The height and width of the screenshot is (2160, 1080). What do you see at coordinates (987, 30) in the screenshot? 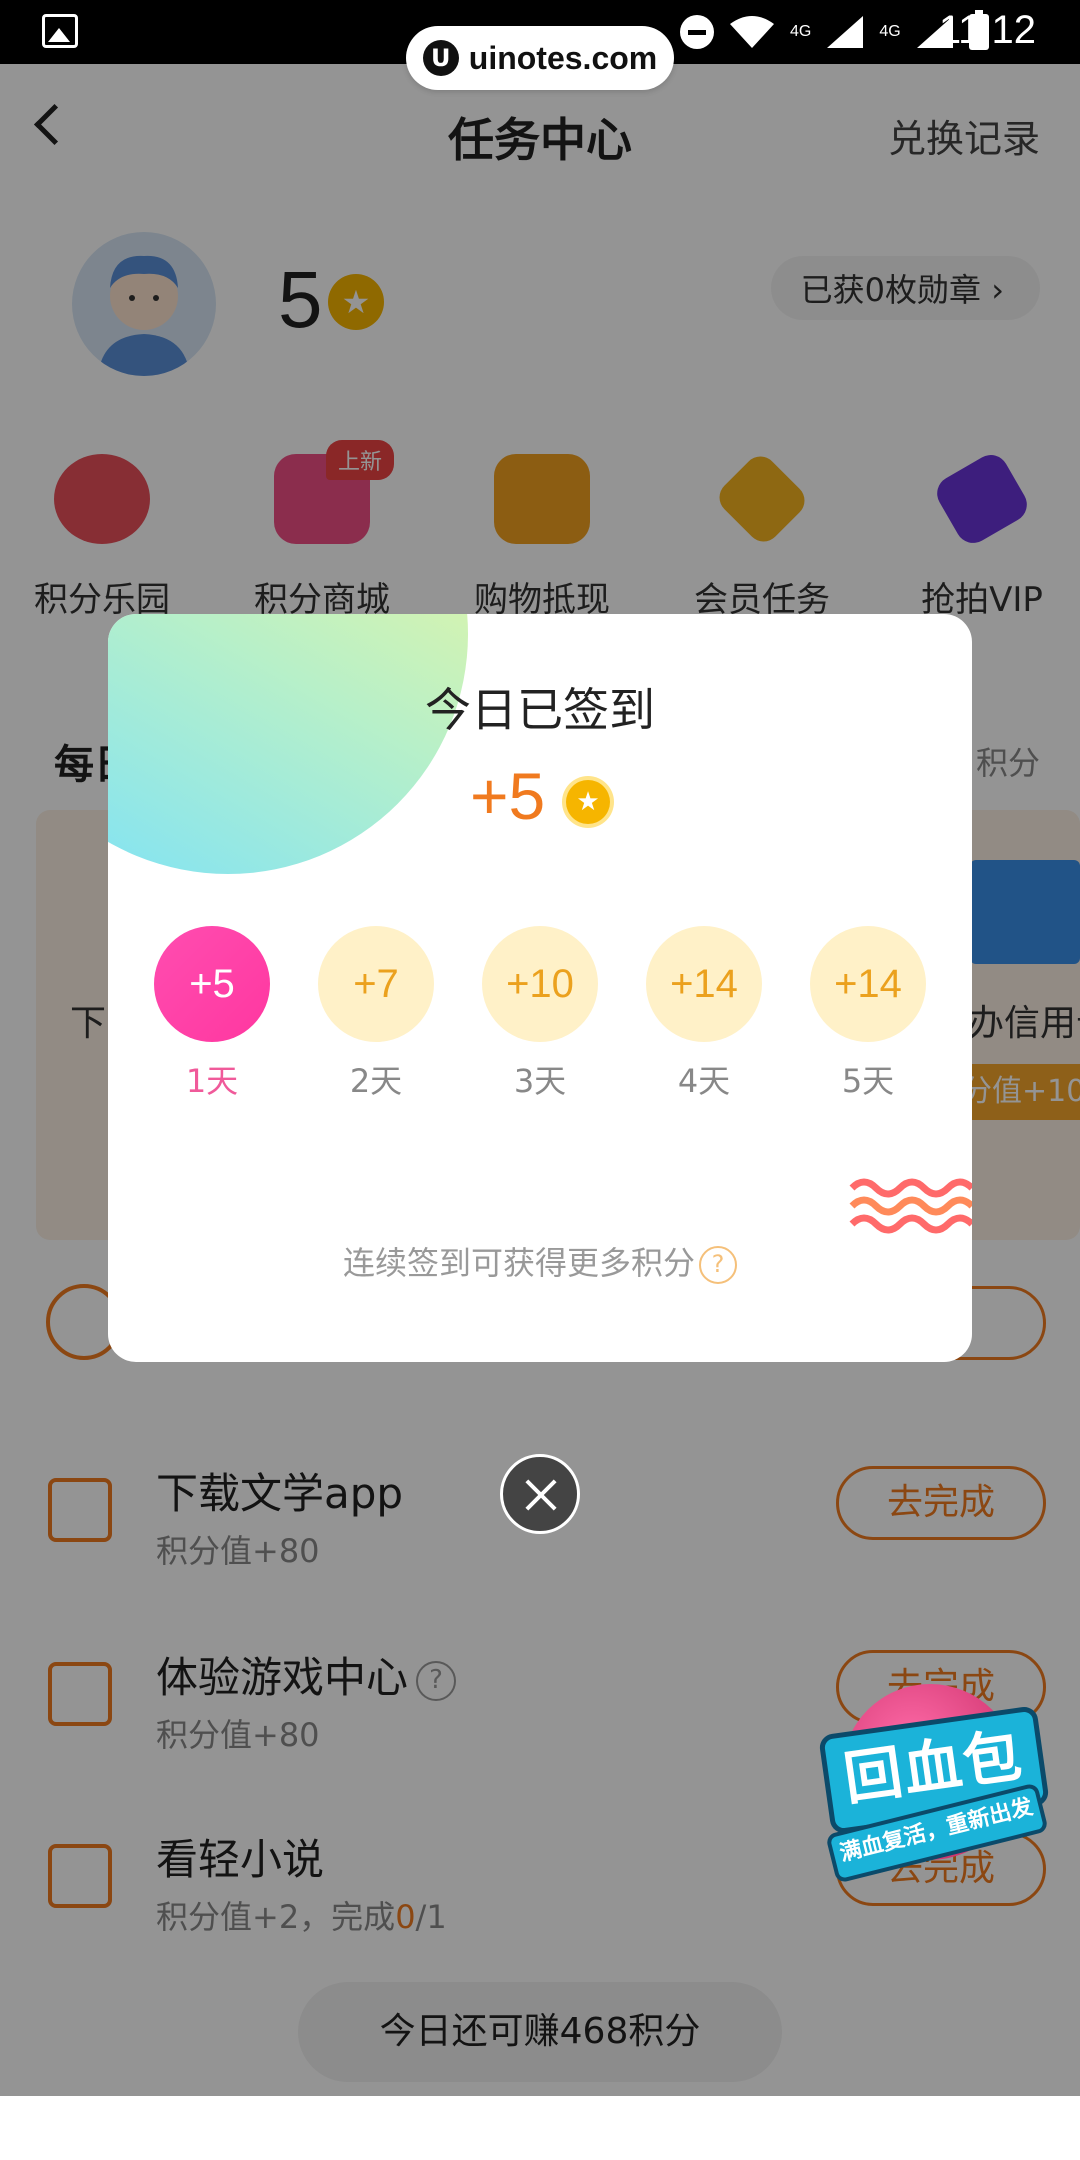
I see `clock: 11:12` at bounding box center [987, 30].